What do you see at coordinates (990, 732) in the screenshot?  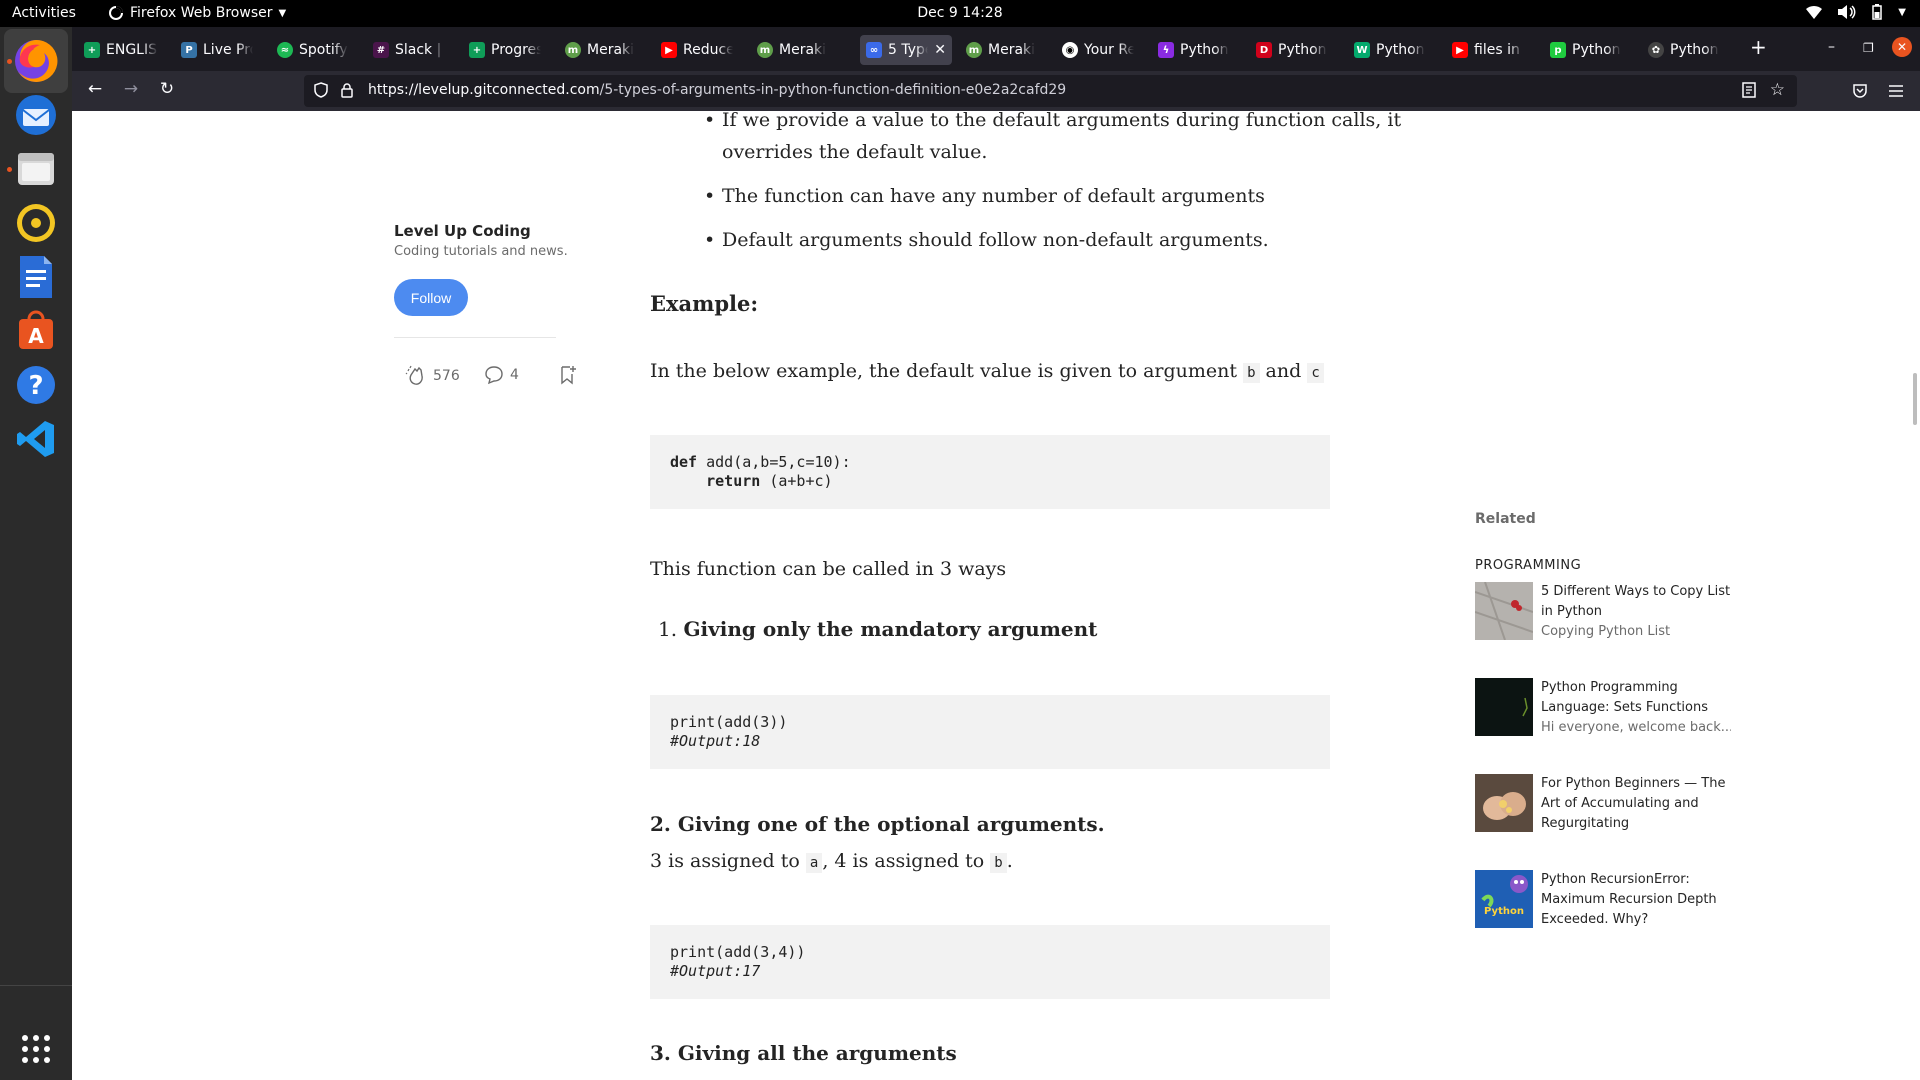 I see `code-block-example-1: print(add(3)) #Output:18` at bounding box center [990, 732].